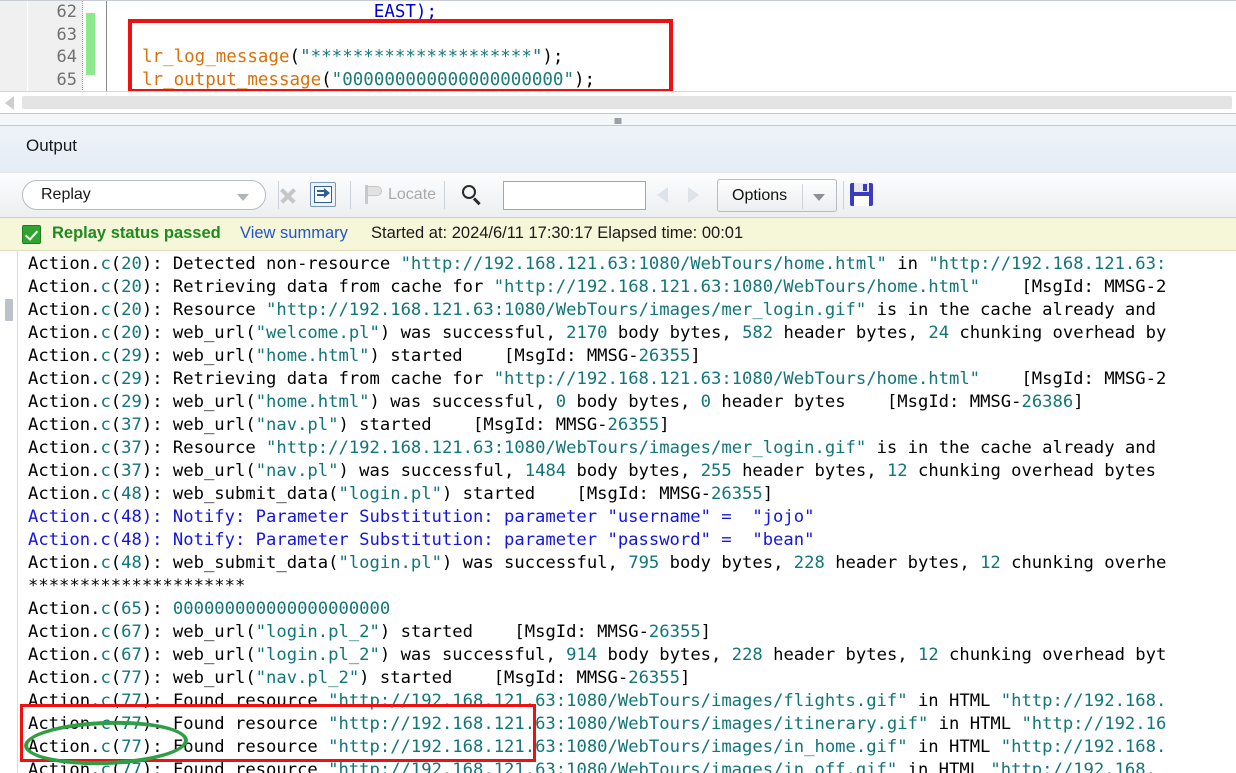 Image resolution: width=1236 pixels, height=773 pixels. I want to click on clear-output-button, so click(323, 194).